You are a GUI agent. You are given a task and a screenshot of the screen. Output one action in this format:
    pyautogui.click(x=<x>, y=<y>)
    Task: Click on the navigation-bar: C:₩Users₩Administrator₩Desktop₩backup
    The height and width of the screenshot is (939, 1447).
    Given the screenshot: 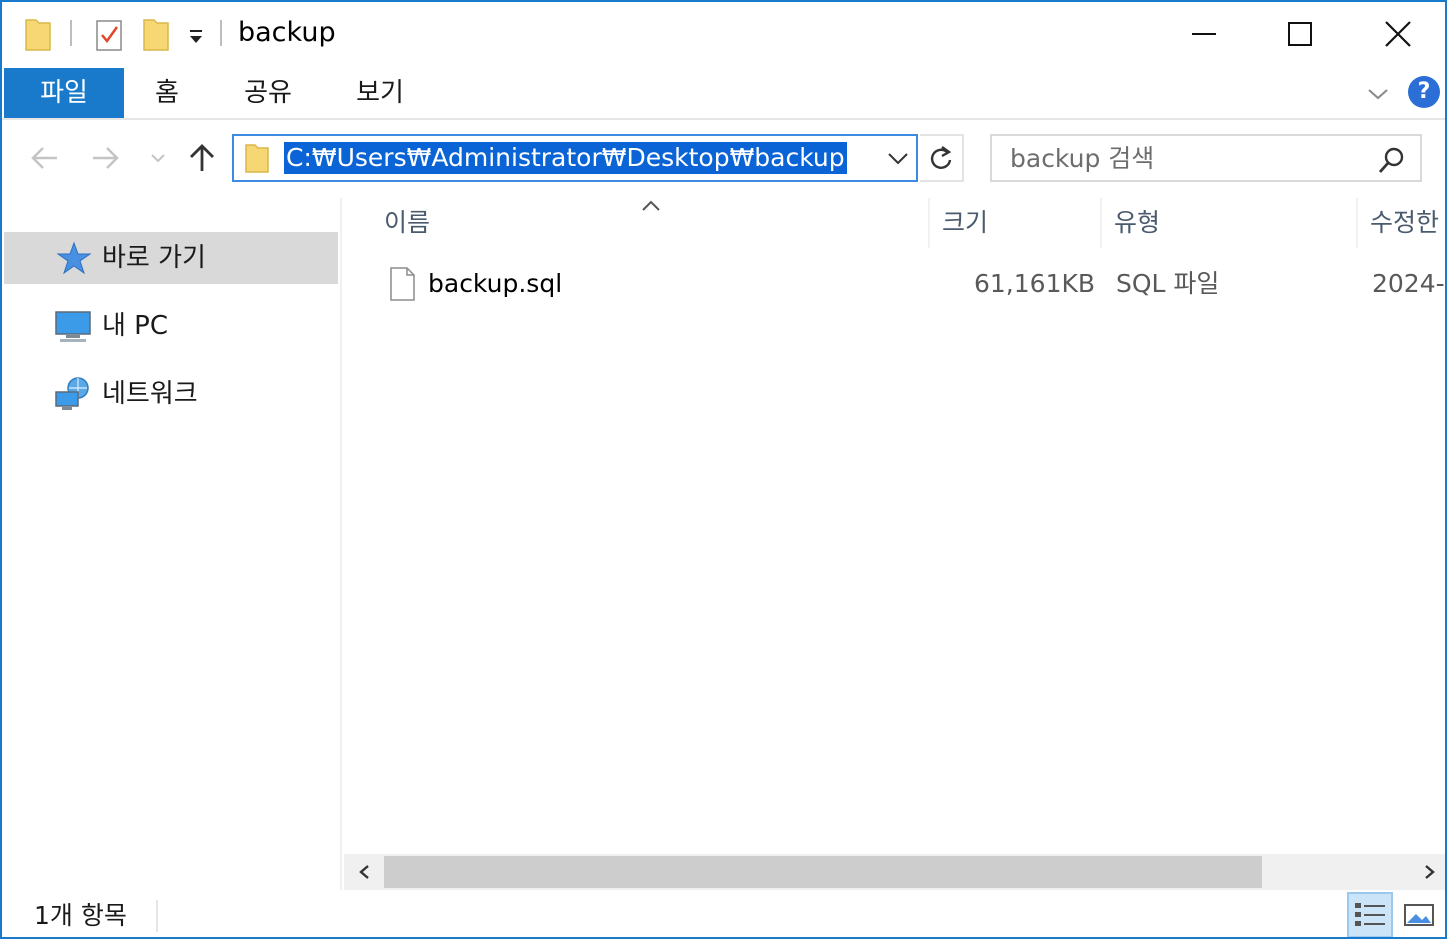 What is the action you would take?
    pyautogui.click(x=723, y=159)
    